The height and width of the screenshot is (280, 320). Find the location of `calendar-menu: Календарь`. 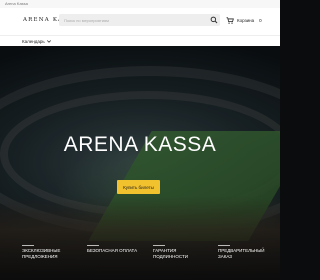

calendar-menu: Календарь is located at coordinates (36, 41).